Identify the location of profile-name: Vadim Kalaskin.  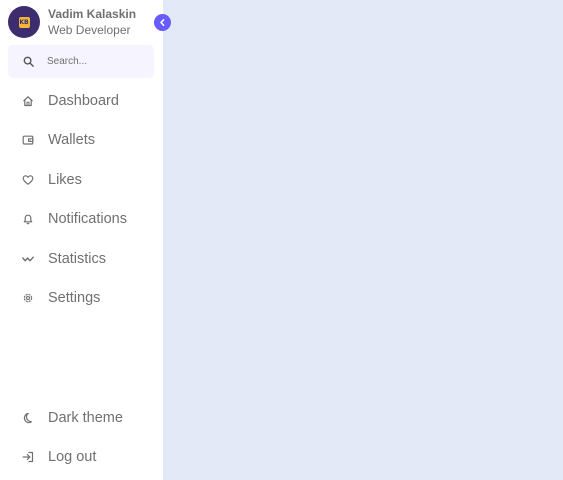
(92, 14).